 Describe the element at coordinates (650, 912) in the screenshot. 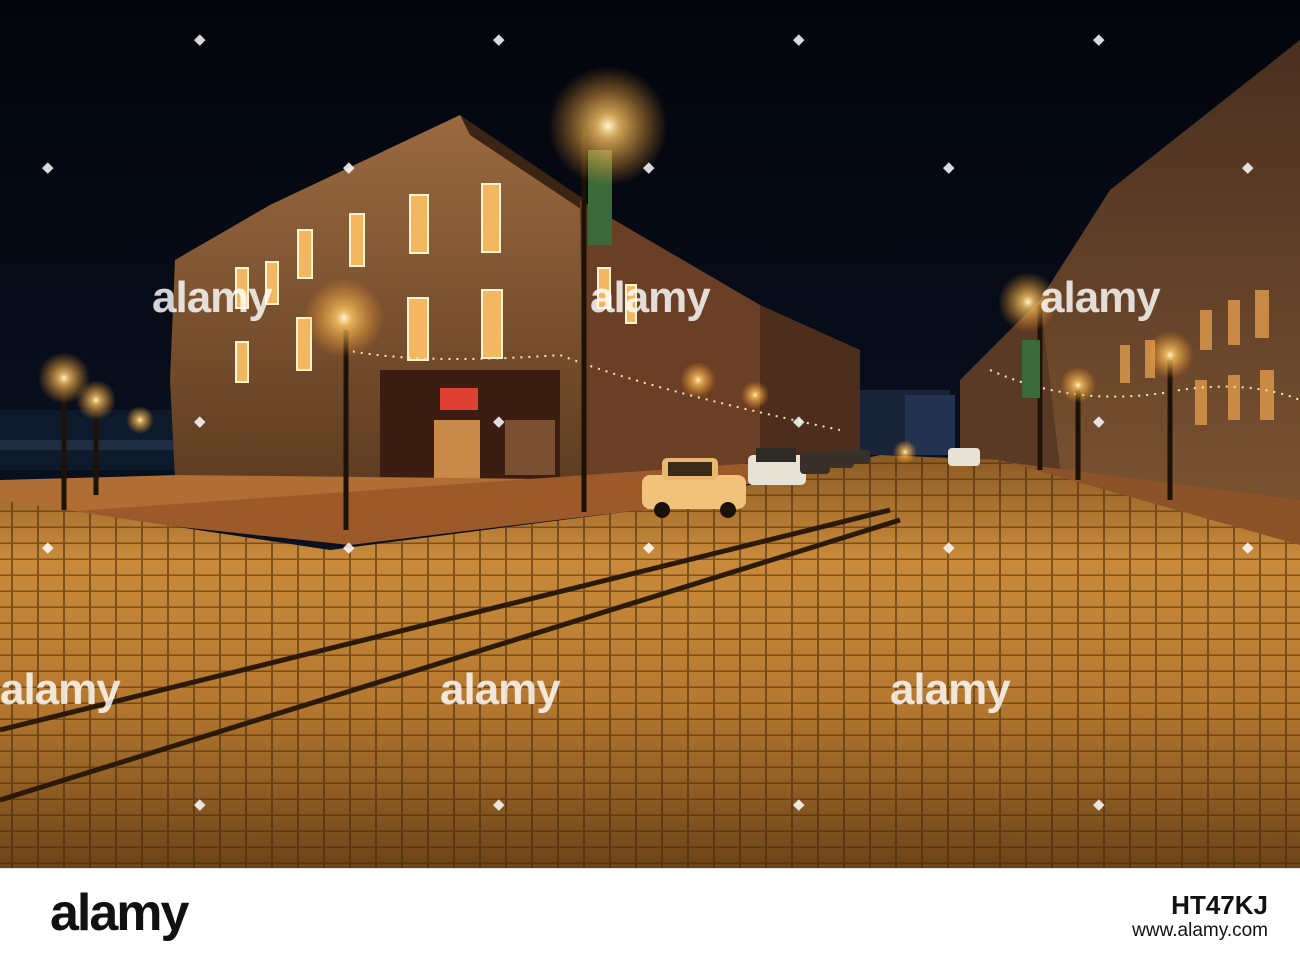

I see `stock-footer: alamy HT47KJ www.alamy.com` at that location.